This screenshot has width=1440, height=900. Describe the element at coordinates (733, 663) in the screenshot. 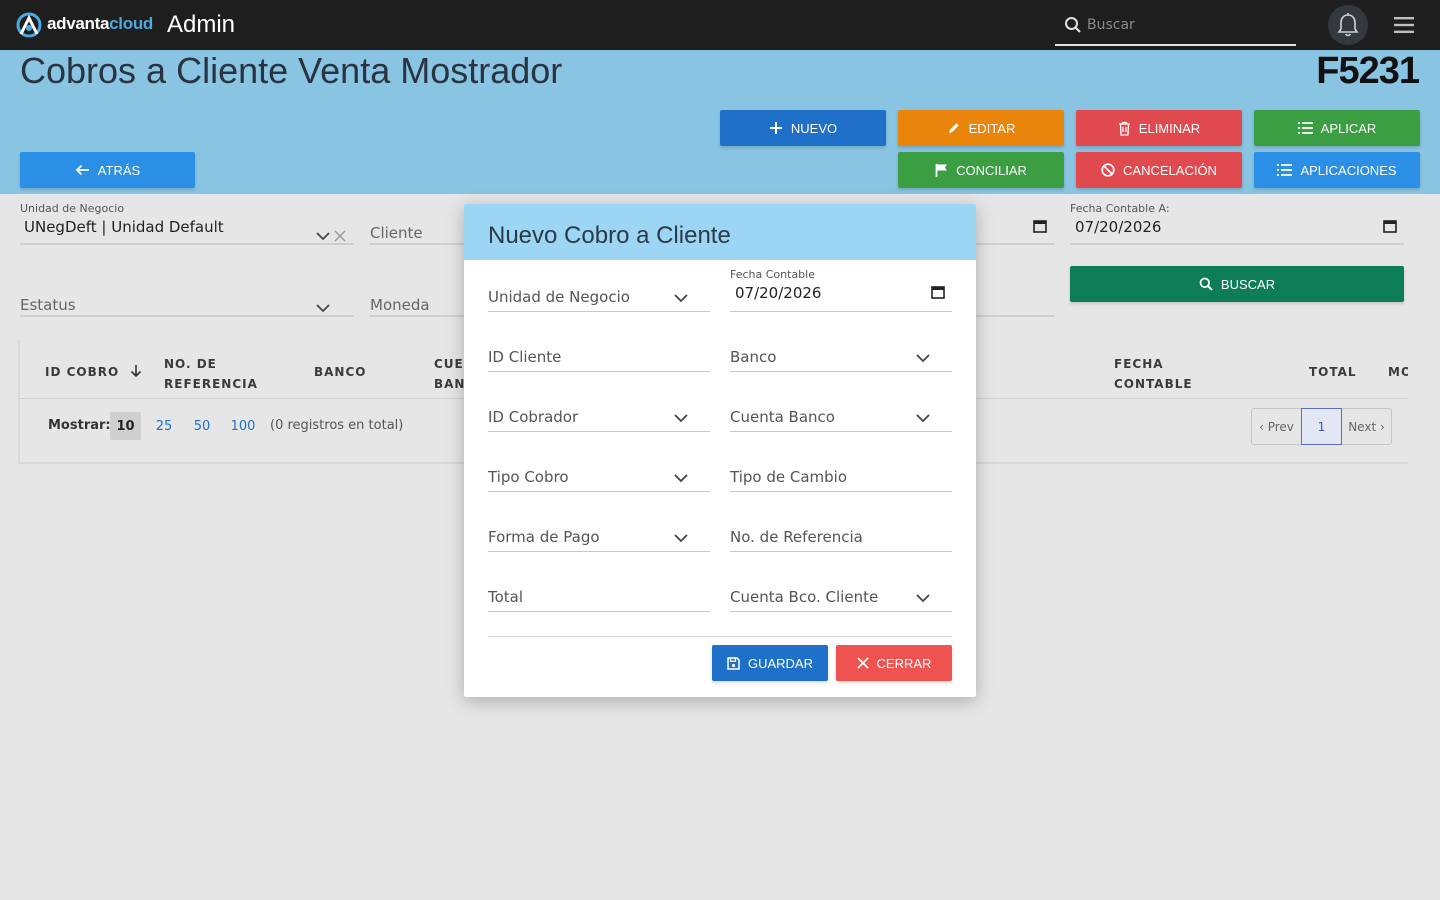

I see `save-icon` at that location.